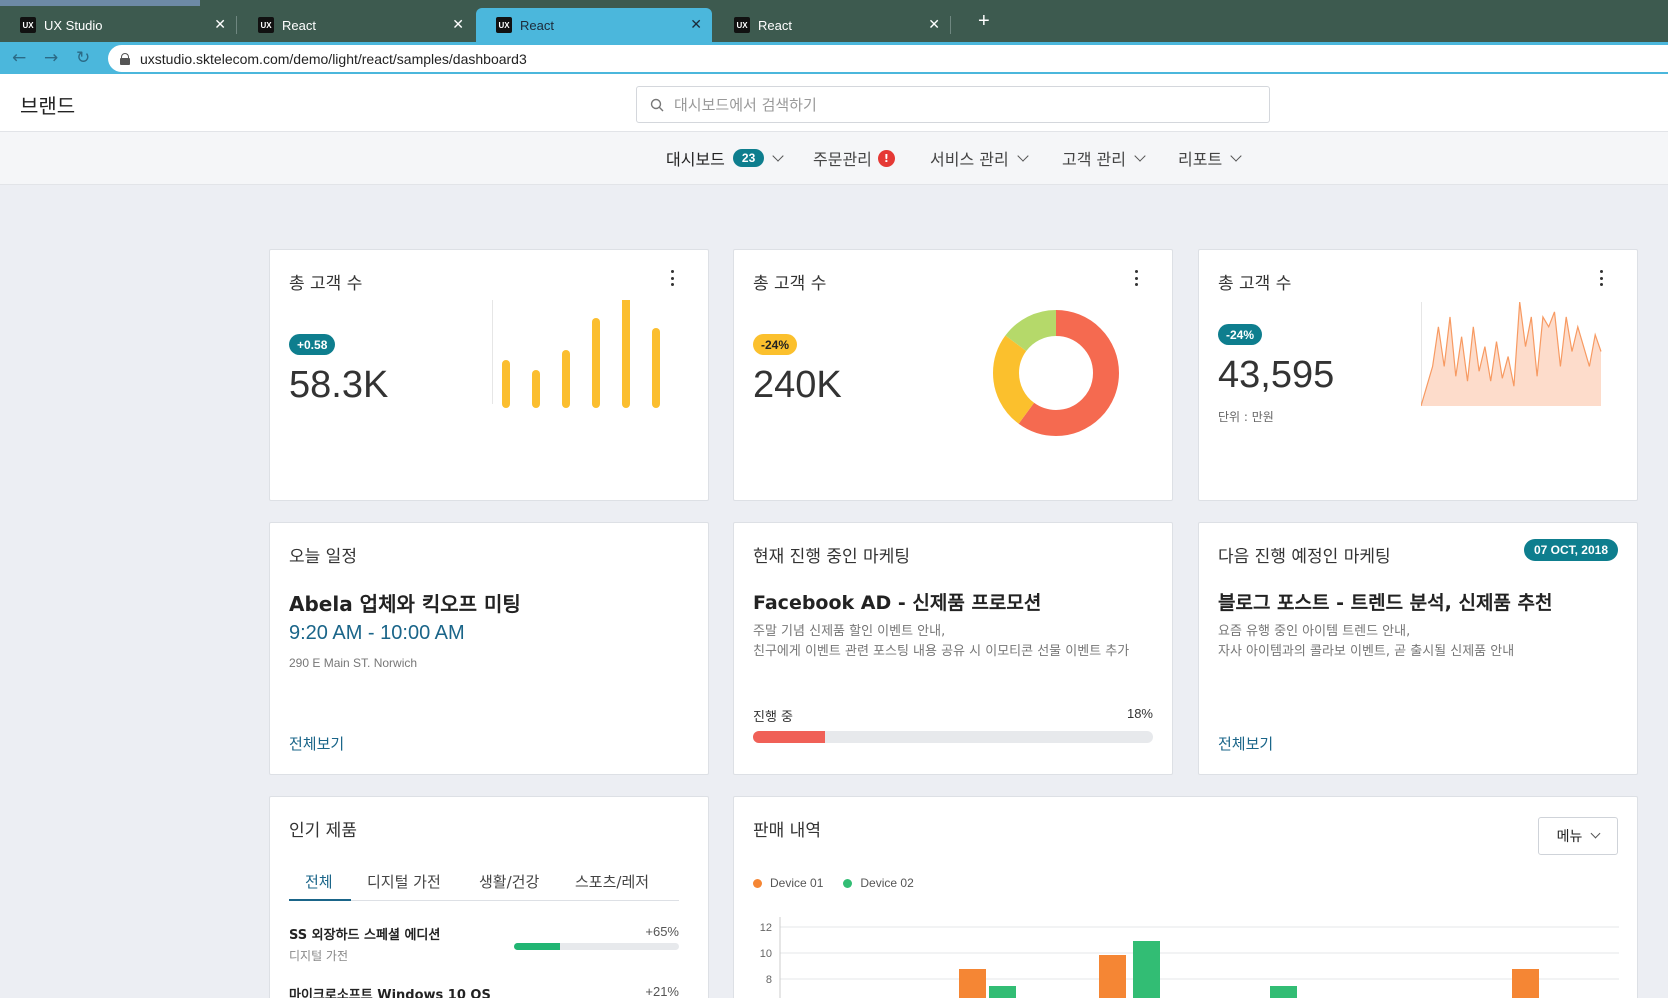  I want to click on search-placeholder: 대시보드에서 검색하기, so click(745, 105).